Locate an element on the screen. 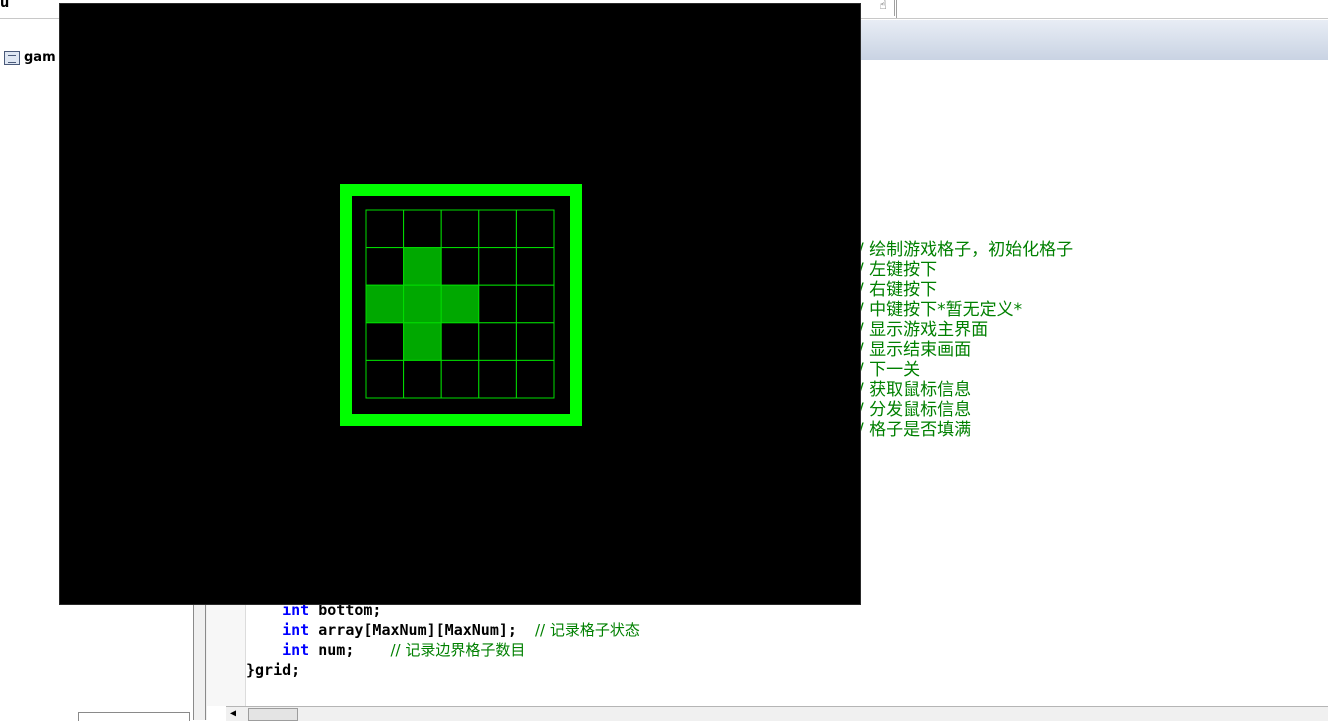  code-comment: / 绘制游戏格子，初始化格子 is located at coordinates (966, 250).